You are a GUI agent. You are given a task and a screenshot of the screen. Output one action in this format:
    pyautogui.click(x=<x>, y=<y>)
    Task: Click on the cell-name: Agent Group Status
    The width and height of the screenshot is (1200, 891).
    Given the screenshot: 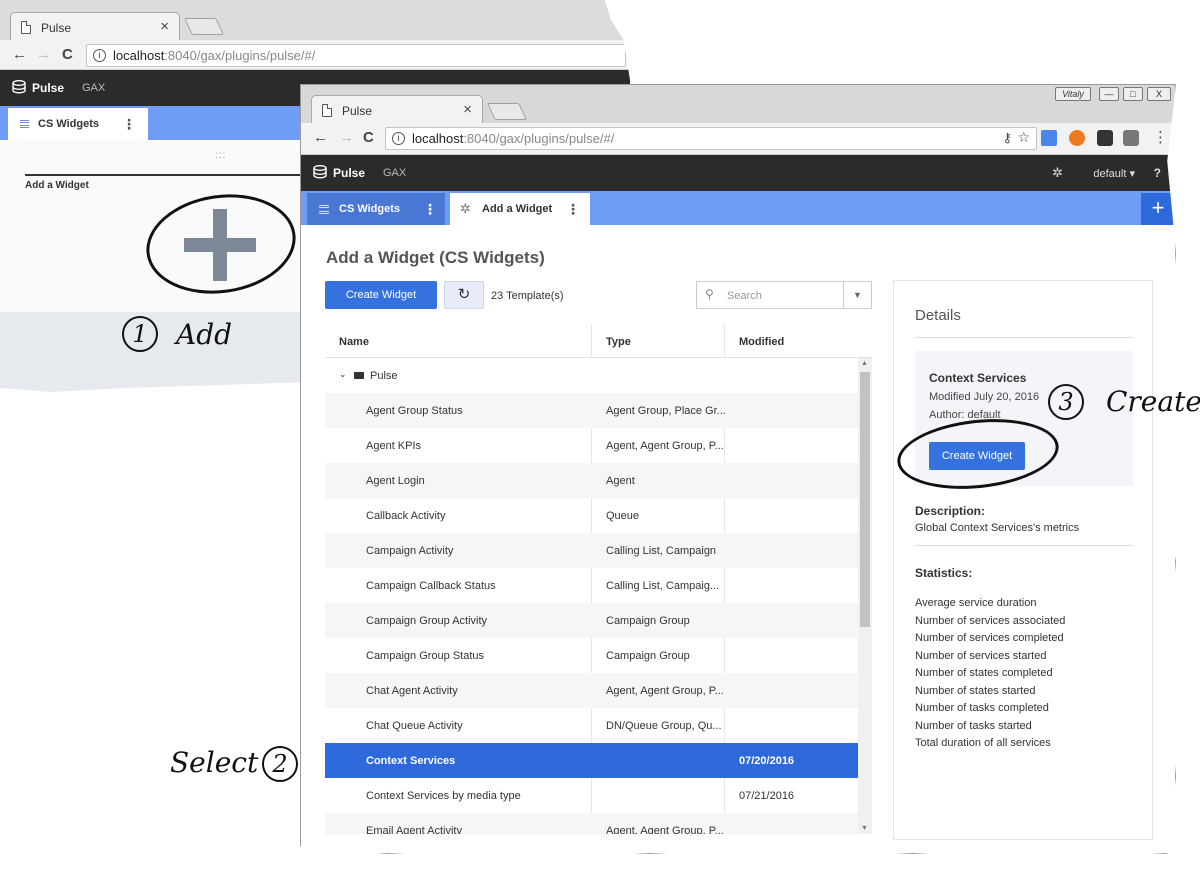 What is the action you would take?
    pyautogui.click(x=414, y=411)
    